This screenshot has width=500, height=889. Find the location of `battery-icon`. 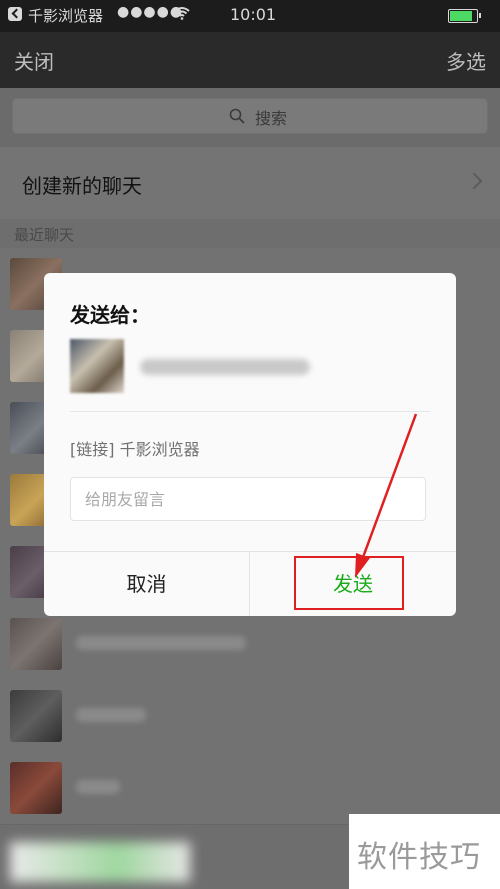

battery-icon is located at coordinates (464, 16).